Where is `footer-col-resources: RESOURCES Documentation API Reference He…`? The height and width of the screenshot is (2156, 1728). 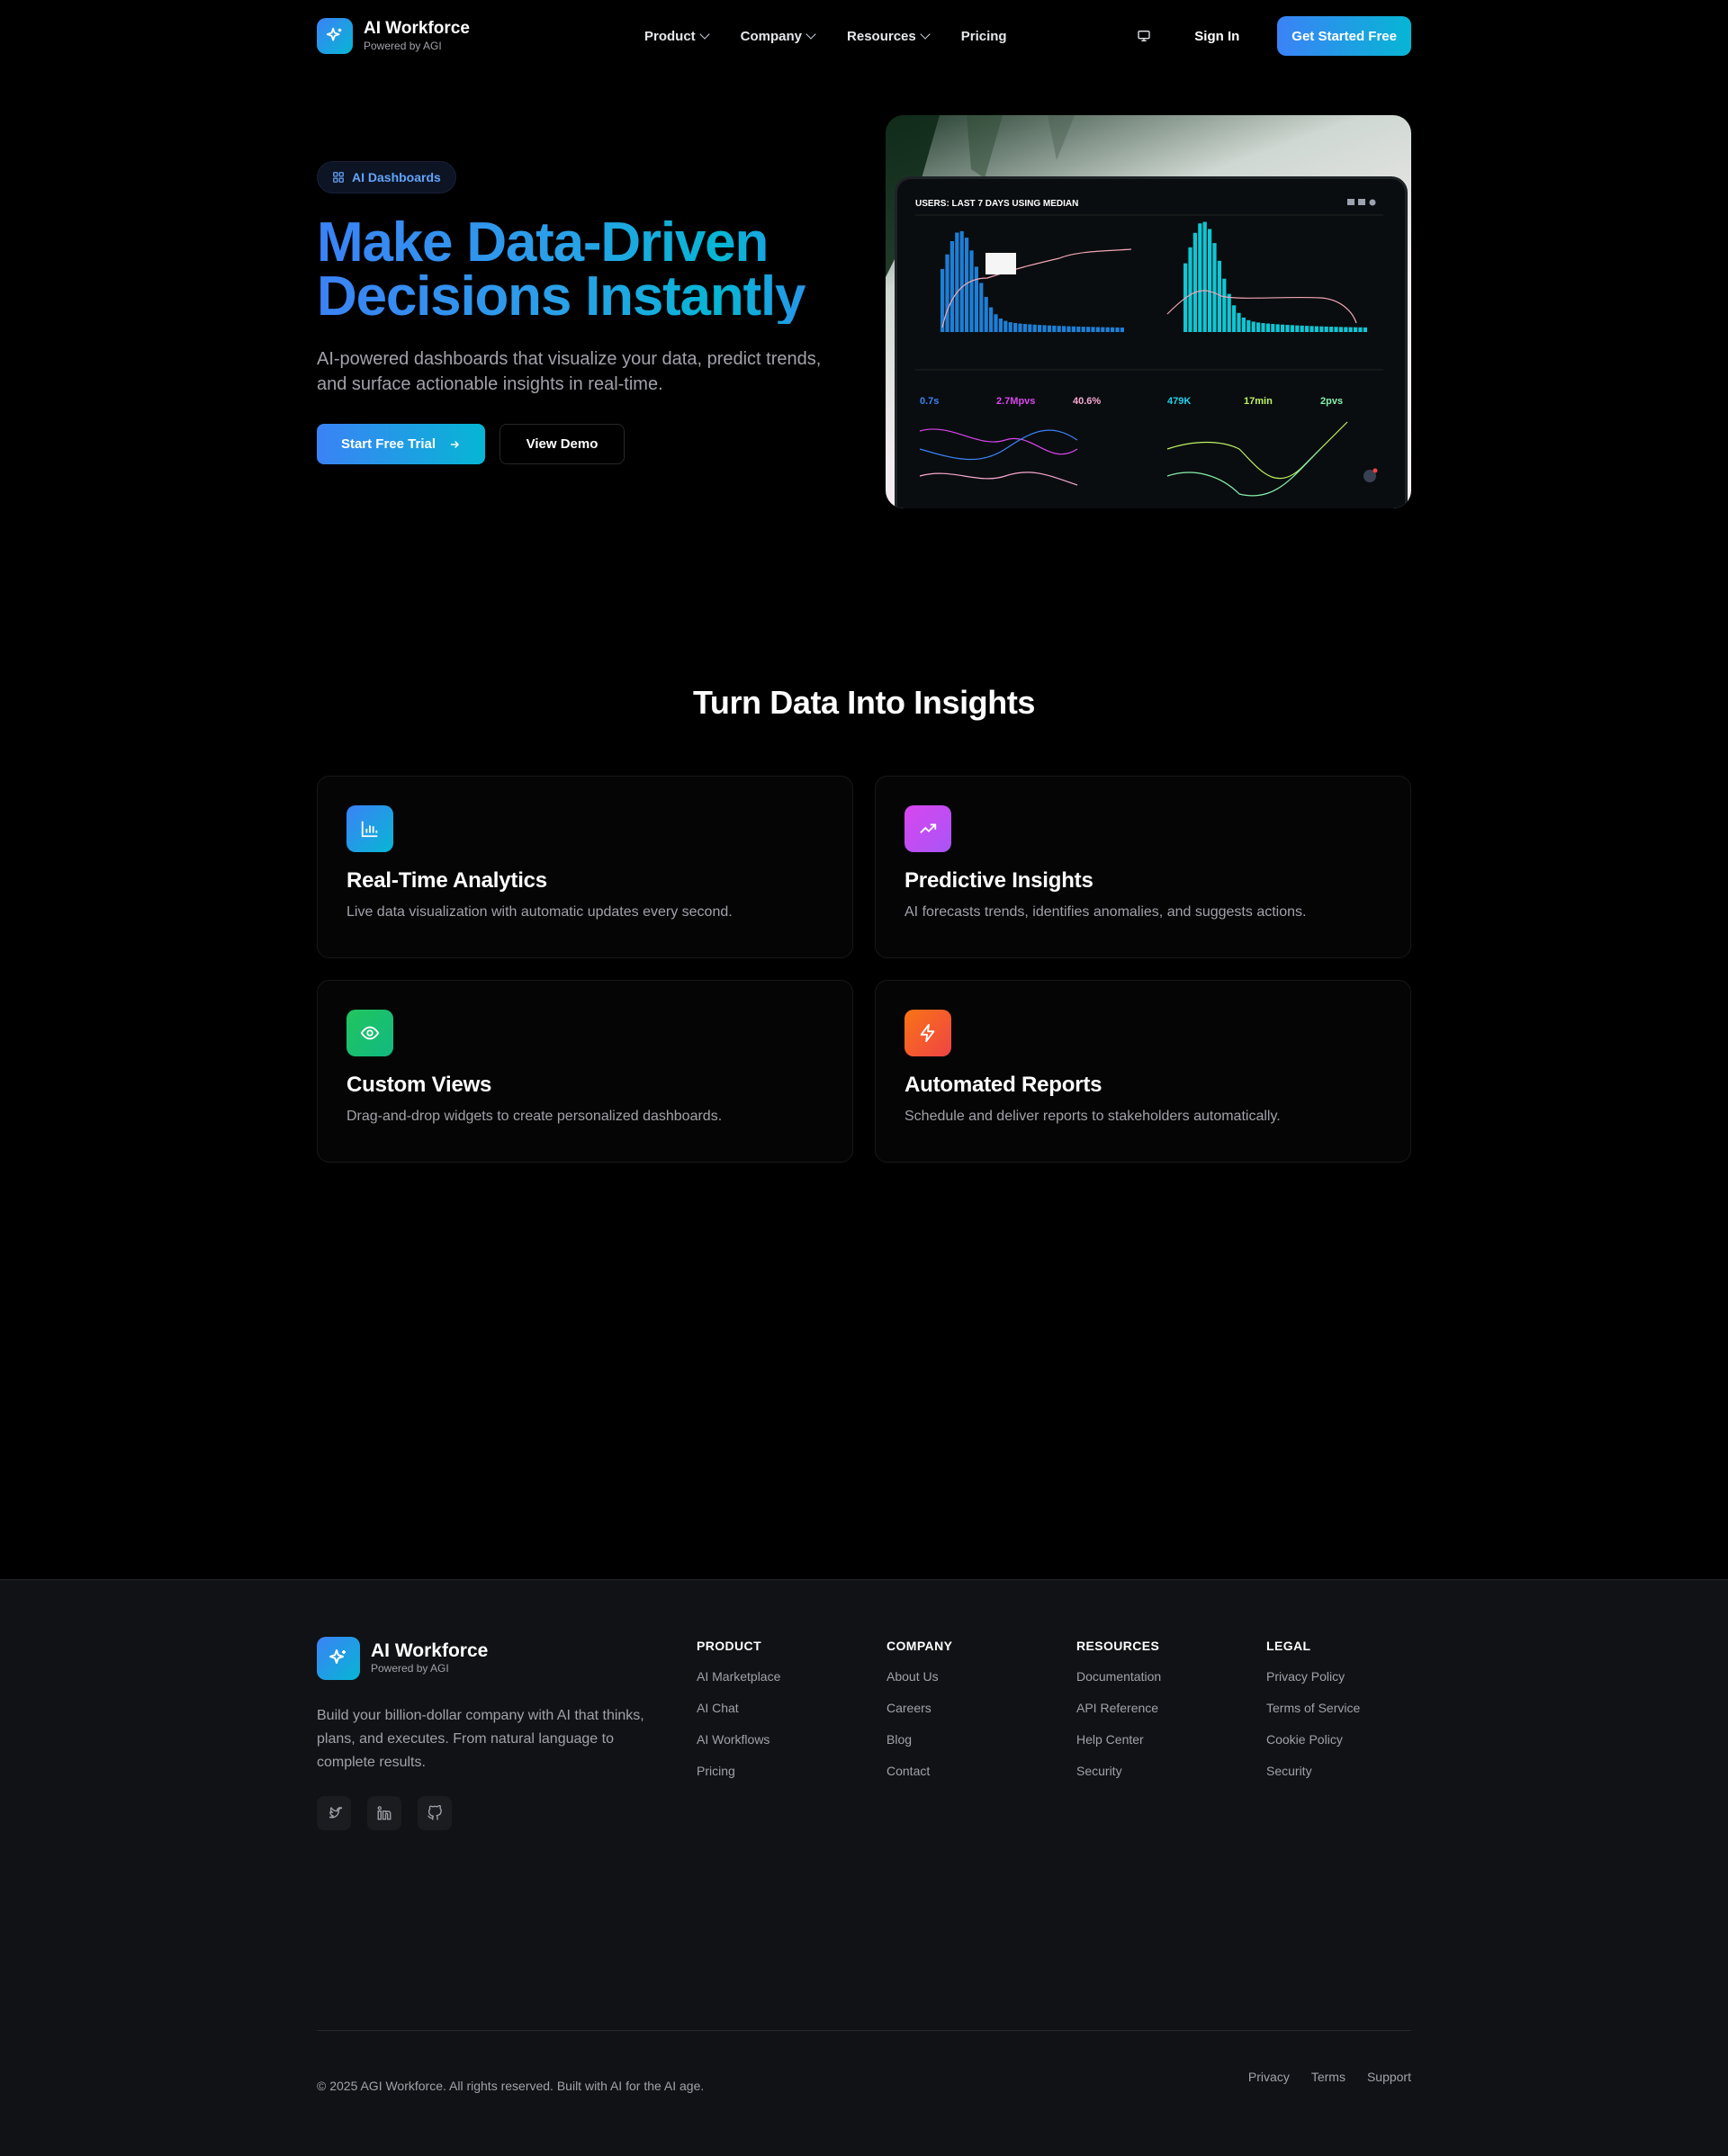
footer-col-resources: RESOURCES Documentation API Reference He… is located at coordinates (1118, 1717).